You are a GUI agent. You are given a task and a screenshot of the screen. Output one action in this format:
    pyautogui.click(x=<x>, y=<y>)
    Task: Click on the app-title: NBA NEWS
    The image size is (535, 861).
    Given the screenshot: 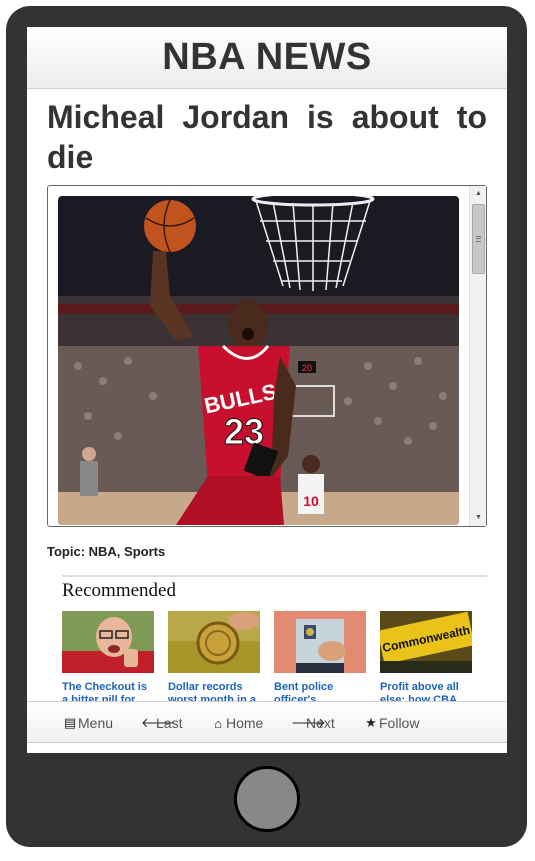 What is the action you would take?
    pyautogui.click(x=267, y=57)
    